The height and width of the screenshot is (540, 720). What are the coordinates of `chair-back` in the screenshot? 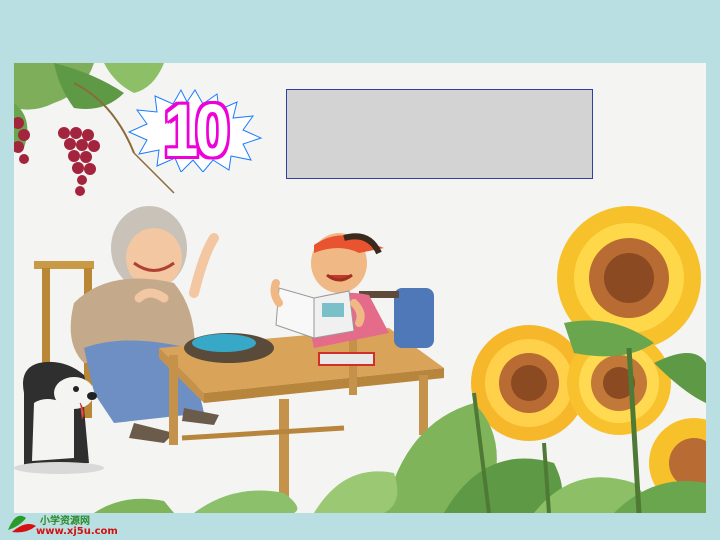 It's located at (64, 265).